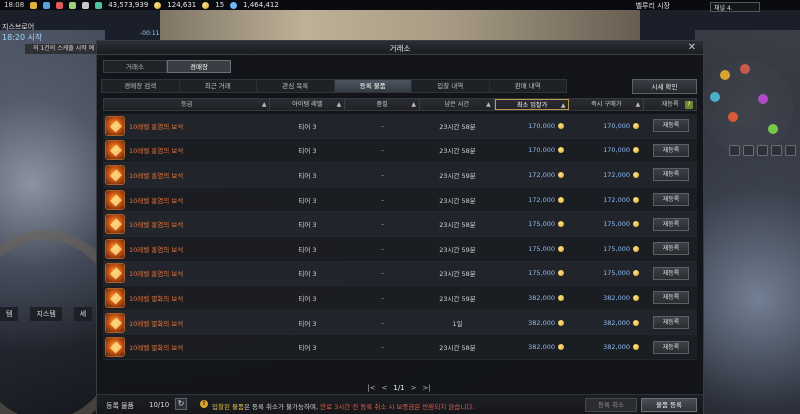 The image size is (800, 414). What do you see at coordinates (308, 104) in the screenshot?
I see `column-item-level: 아이템 레벨 ▲` at bounding box center [308, 104].